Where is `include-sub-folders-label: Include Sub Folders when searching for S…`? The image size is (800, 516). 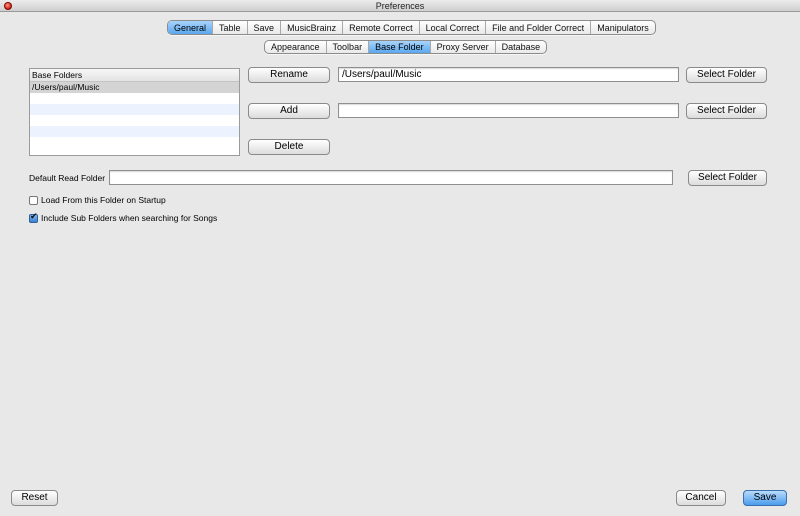 include-sub-folders-label: Include Sub Folders when searching for S… is located at coordinates (129, 218).